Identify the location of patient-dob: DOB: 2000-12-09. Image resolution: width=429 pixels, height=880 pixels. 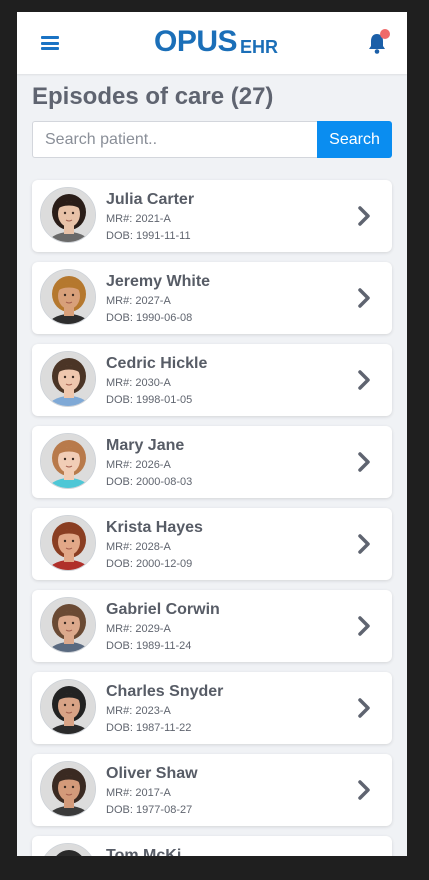
(149, 564).